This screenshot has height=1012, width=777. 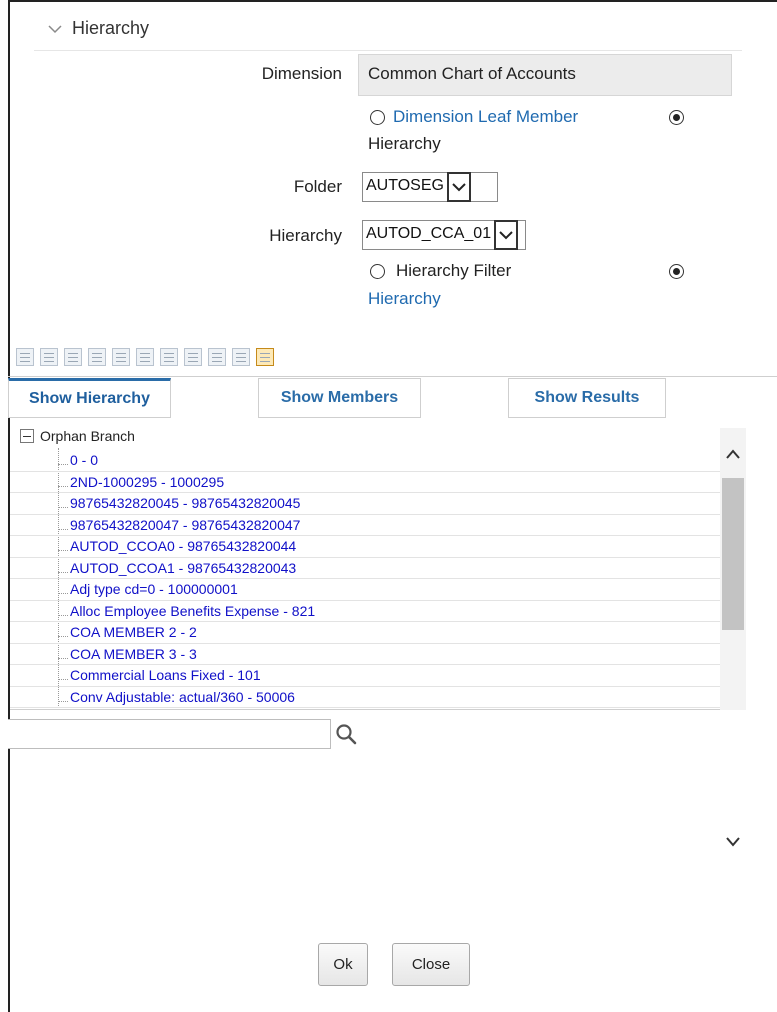 What do you see at coordinates (147, 482) in the screenshot?
I see `tree-item-label: 2ND-1000295 - 1000295` at bounding box center [147, 482].